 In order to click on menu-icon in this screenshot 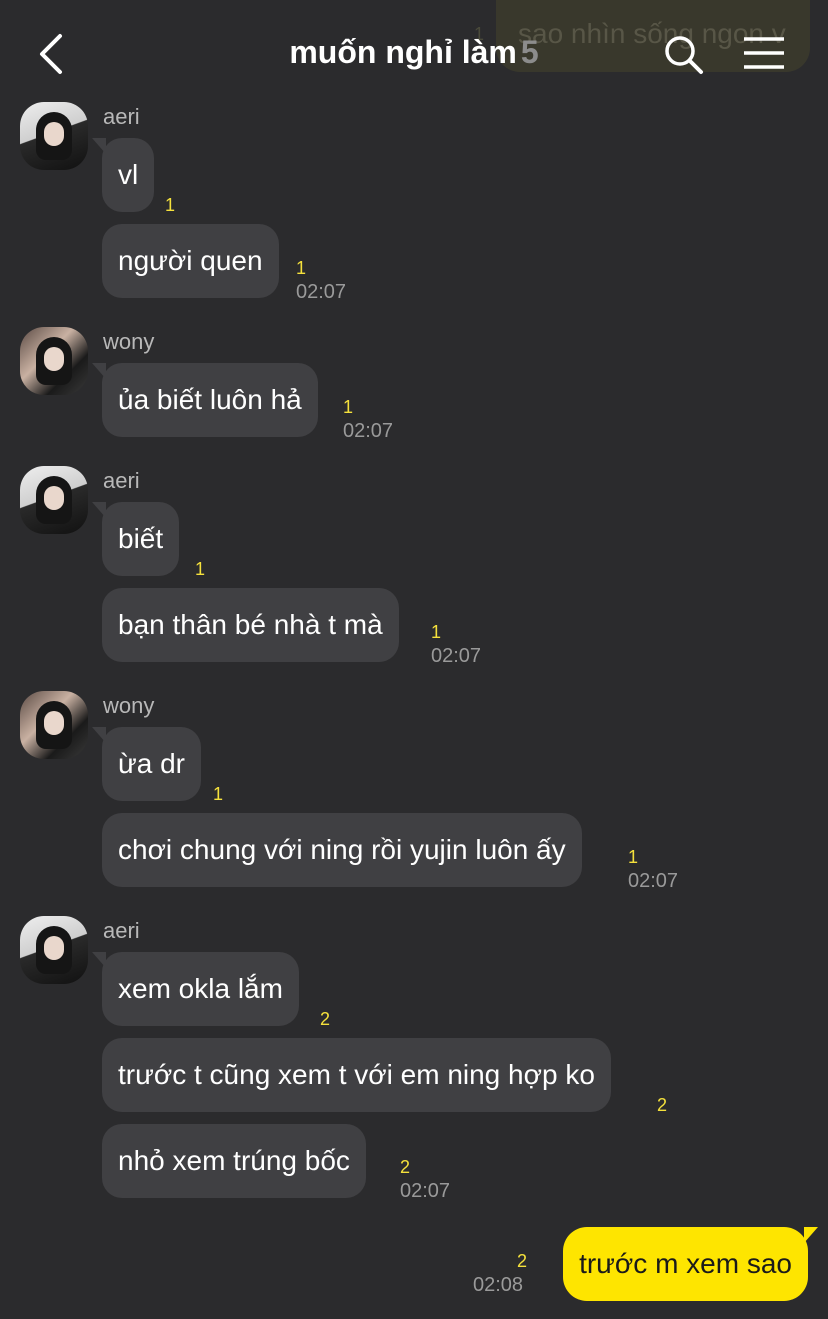, I will do `click(764, 53)`.